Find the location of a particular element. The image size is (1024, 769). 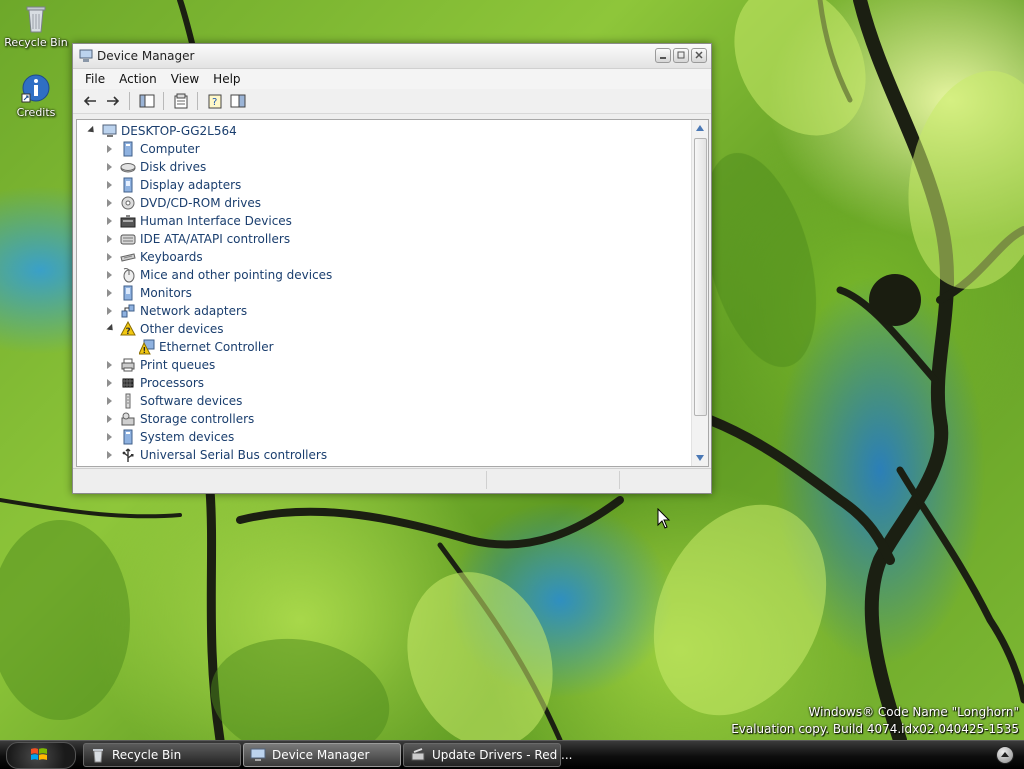

taskbar-button-device-manager: Device Manager is located at coordinates (322, 755).